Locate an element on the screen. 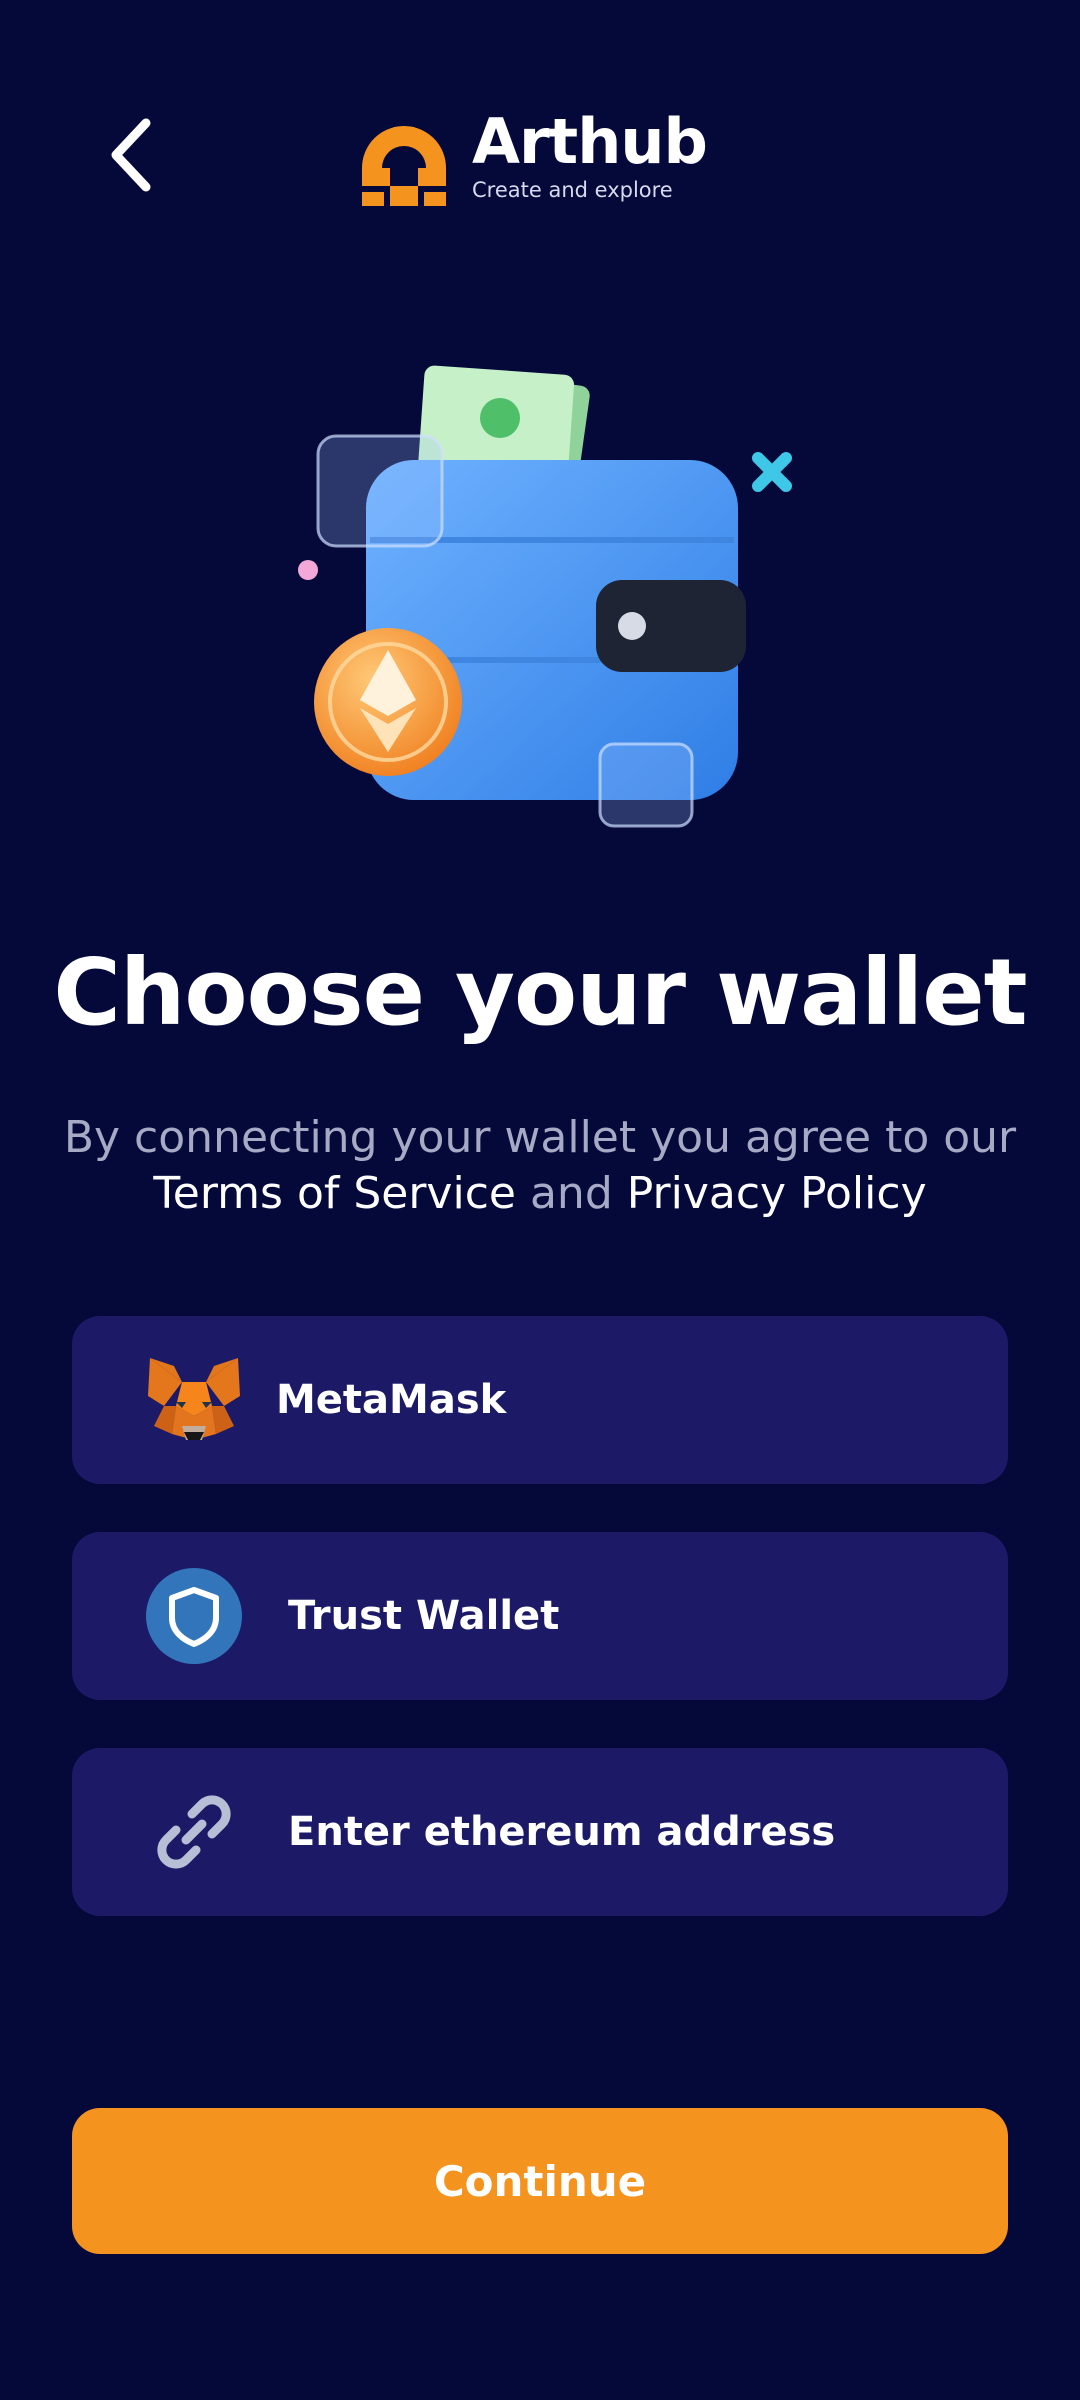 The image size is (1080, 2400). back-button is located at coordinates (130, 155).